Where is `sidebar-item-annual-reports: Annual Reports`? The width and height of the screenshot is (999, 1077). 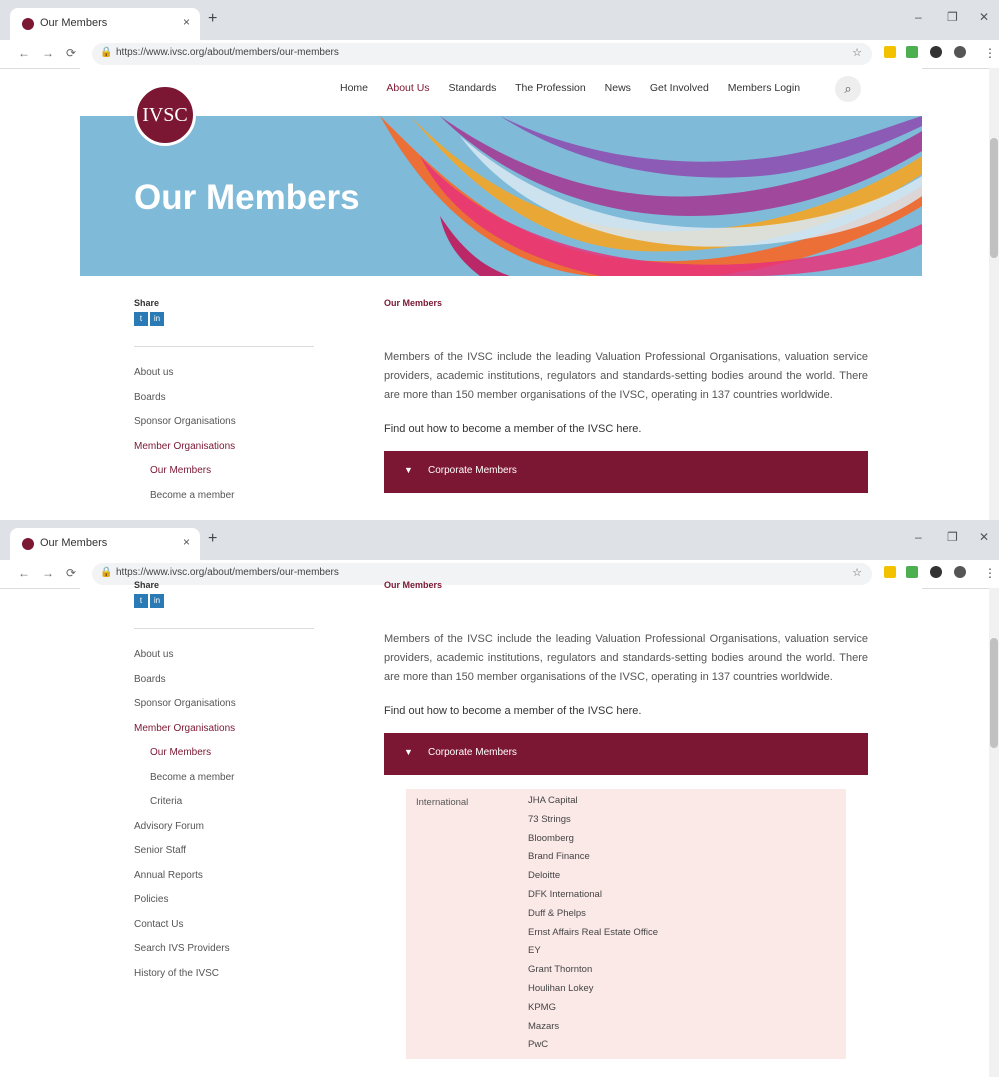 sidebar-item-annual-reports: Annual Reports is located at coordinates (224, 876).